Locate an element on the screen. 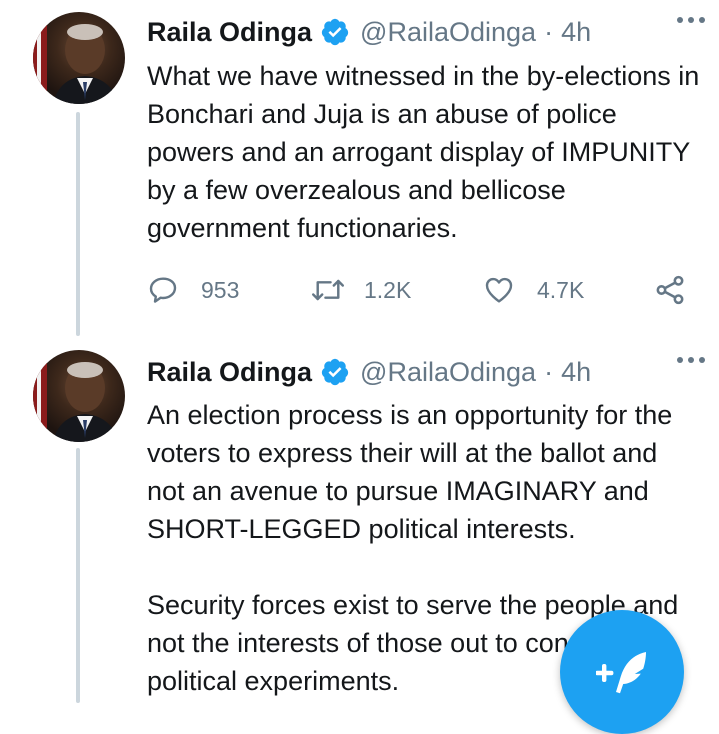  retweet-icon is located at coordinates (328, 290).